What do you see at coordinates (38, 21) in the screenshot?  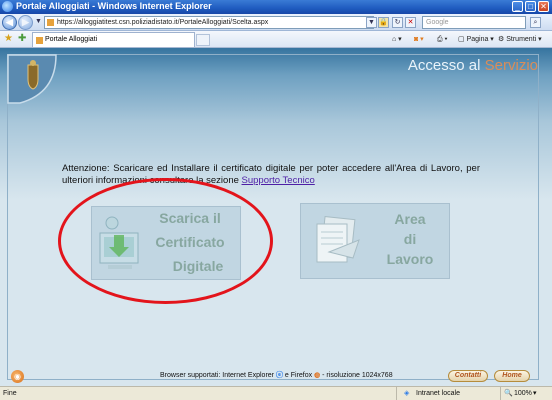 I see `history-dropdown-icon: ▼` at bounding box center [38, 21].